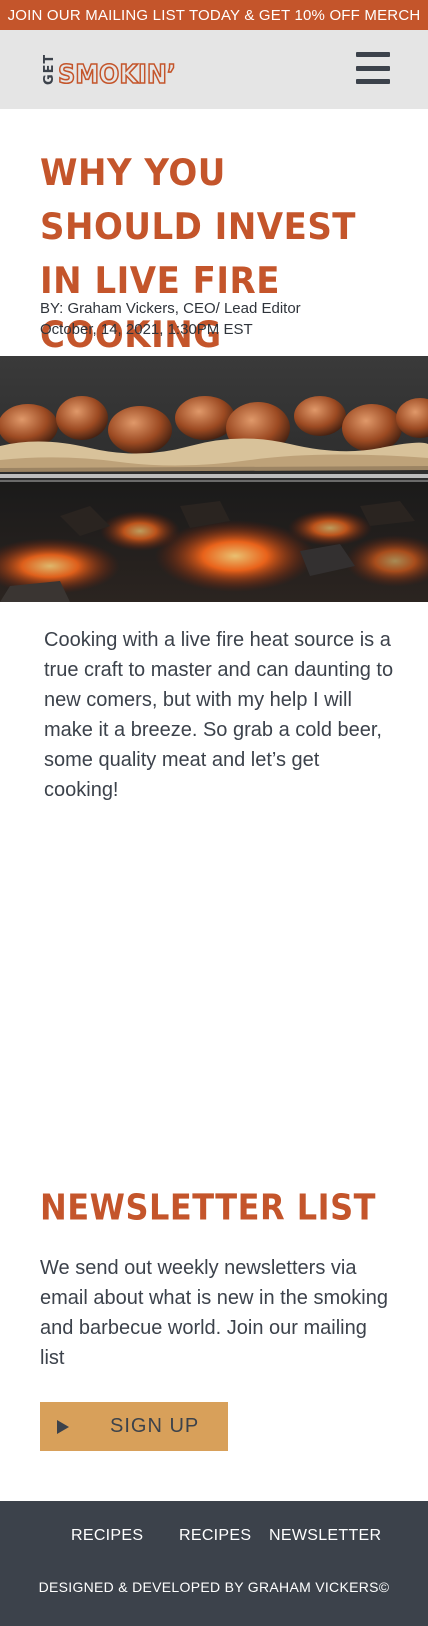  What do you see at coordinates (49, 70) in the screenshot?
I see `logo-prefix: GET` at bounding box center [49, 70].